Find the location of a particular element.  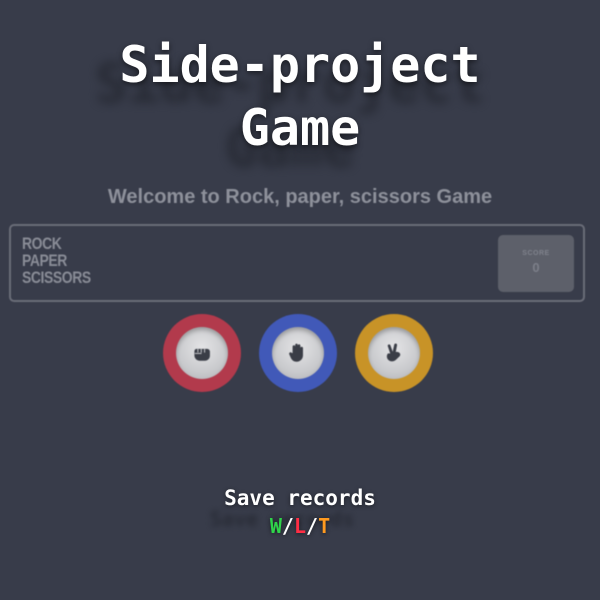

peace-hand-icon is located at coordinates (393, 352).